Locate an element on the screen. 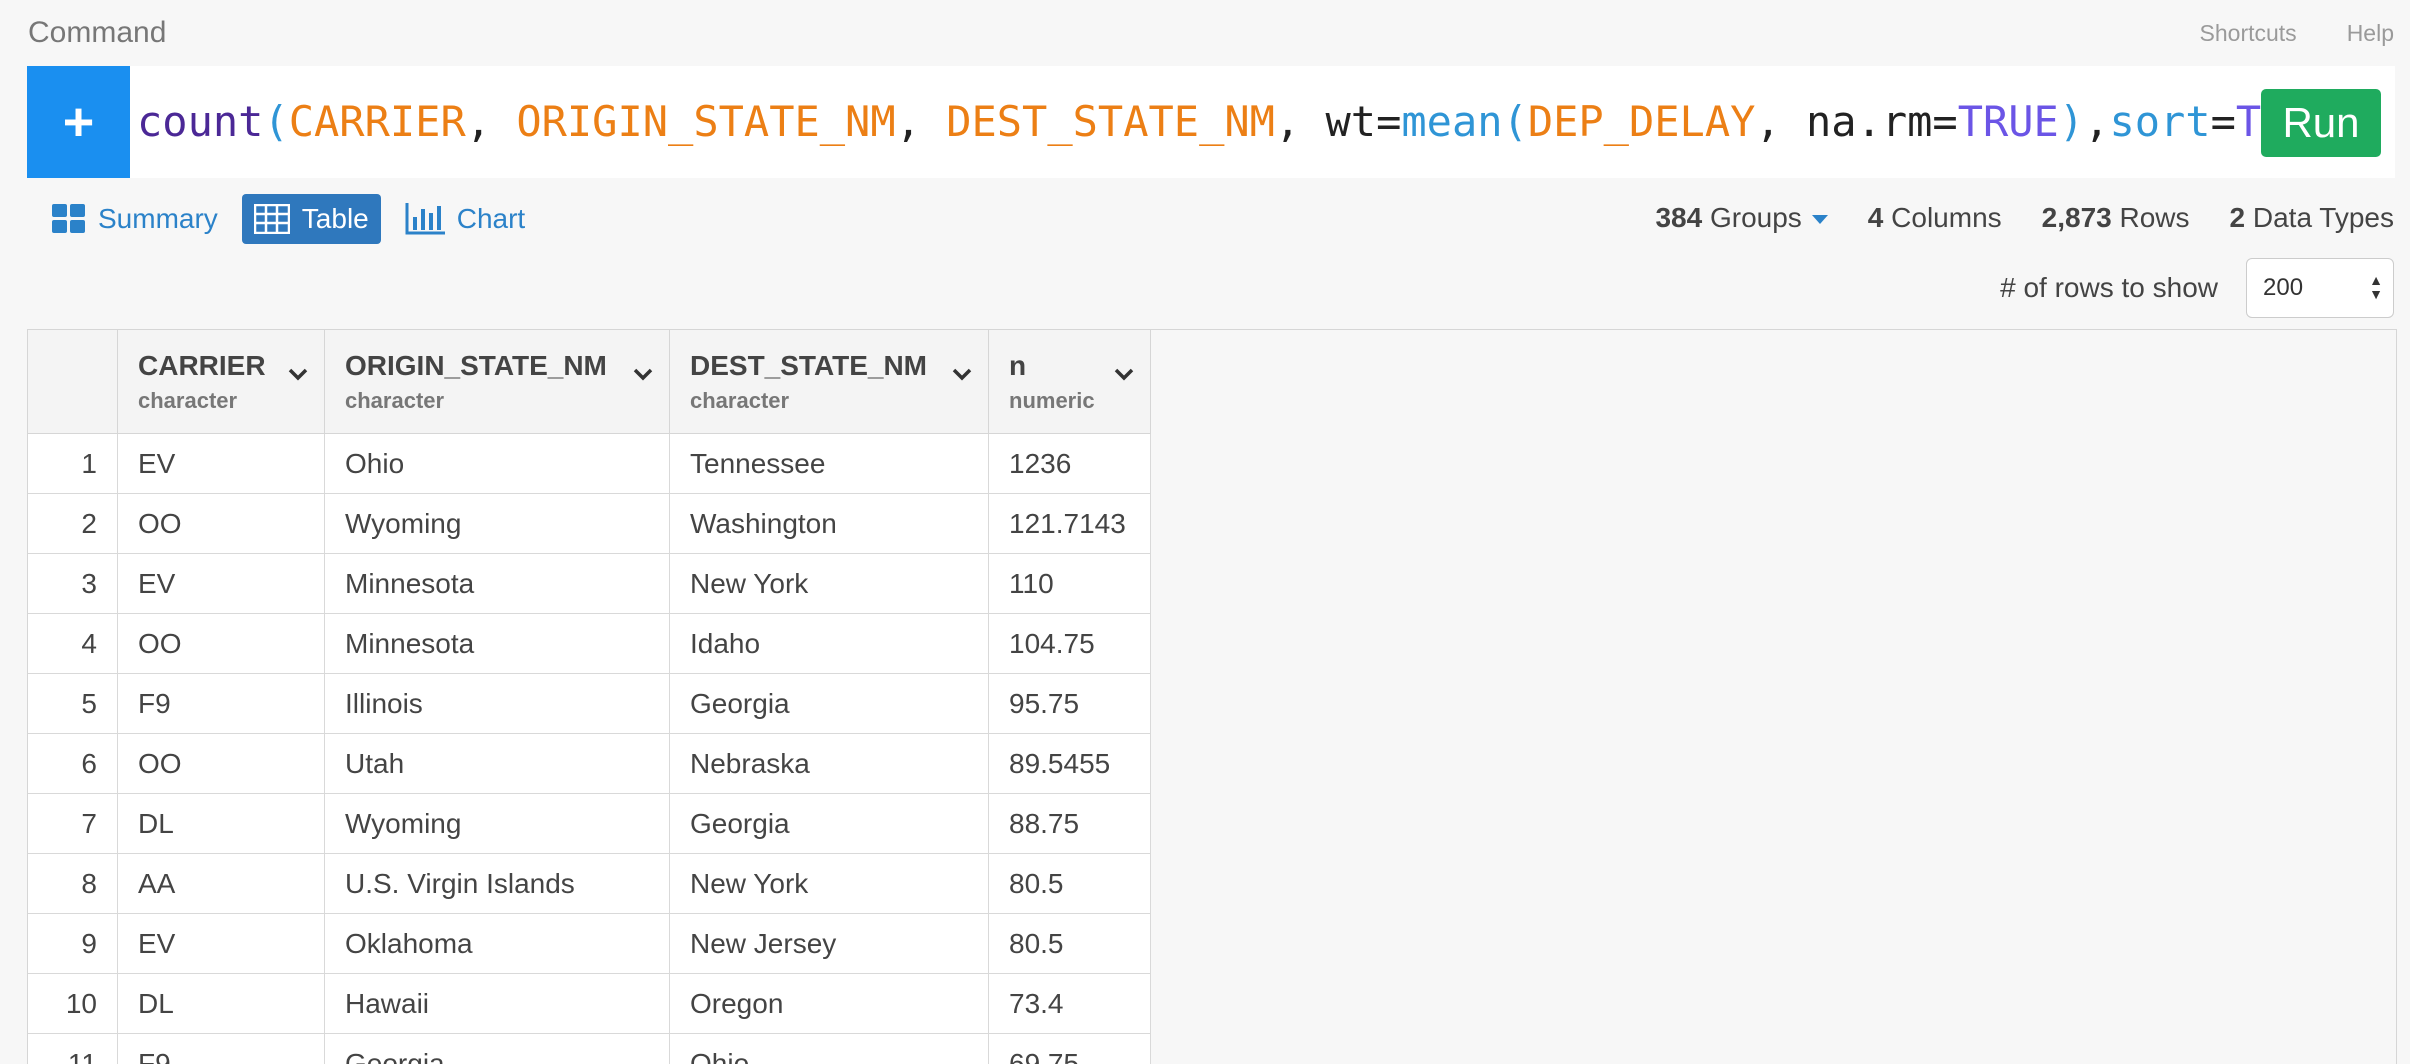 Image resolution: width=2410 pixels, height=1064 pixels. column-header: DEST_STATE_NM character is located at coordinates (829, 382).